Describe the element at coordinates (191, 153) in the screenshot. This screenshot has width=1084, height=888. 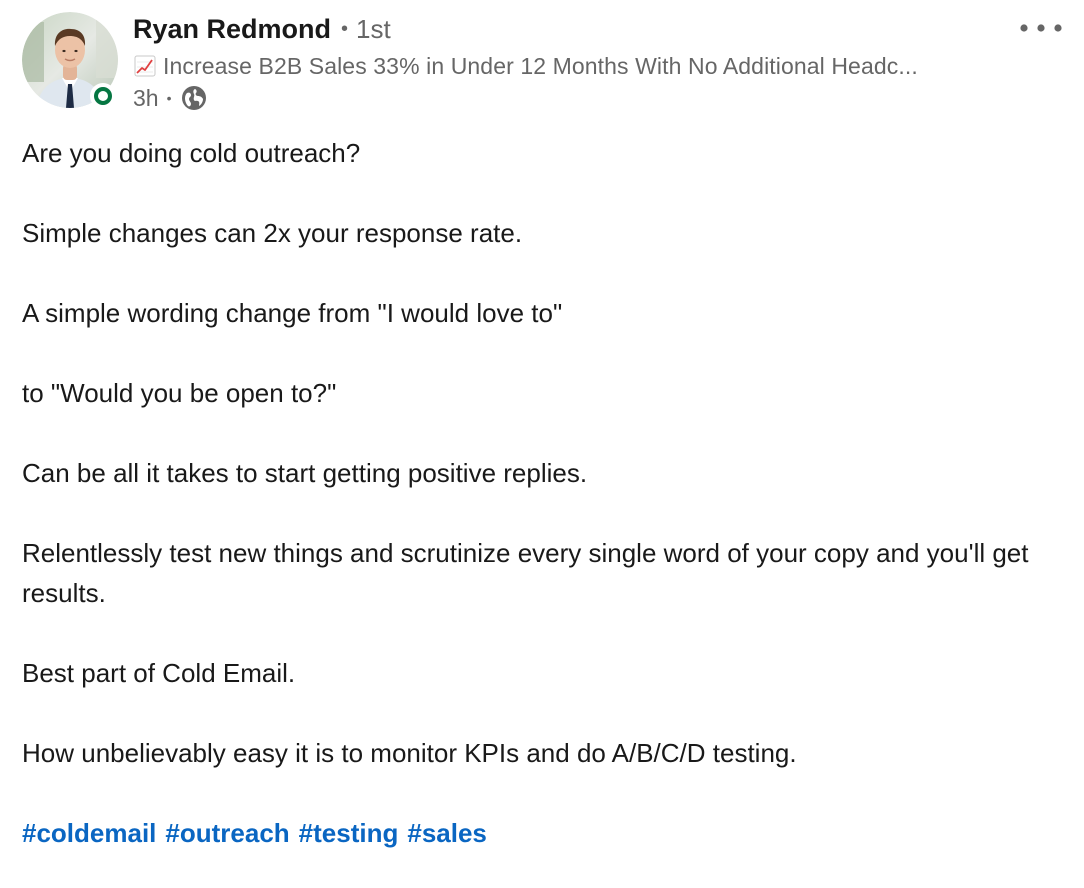
I see `post-paragraph: Are you doing cold outreach?` at that location.